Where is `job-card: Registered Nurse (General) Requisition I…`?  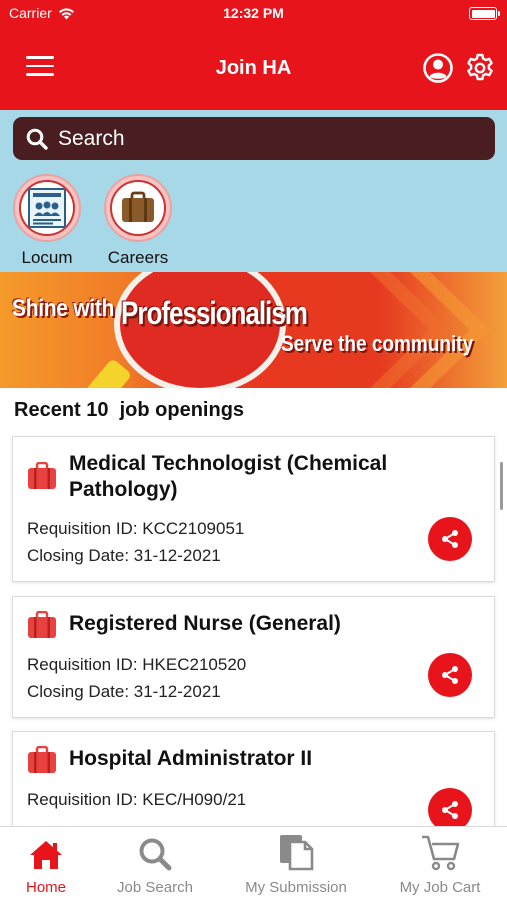
job-card: Registered Nurse (General) Requisition I… is located at coordinates (253, 657).